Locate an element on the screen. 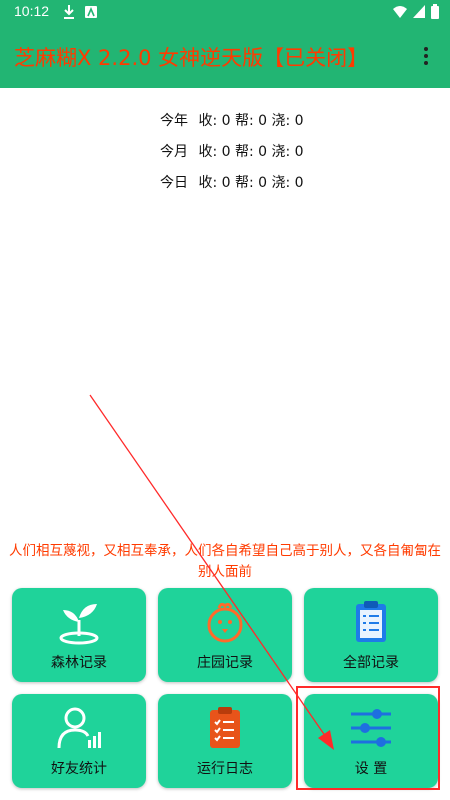 This screenshot has width=450, height=800. app-bar: 芝麻糊X 2.2.0 女神逆天版【已关闭】 is located at coordinates (225, 56).